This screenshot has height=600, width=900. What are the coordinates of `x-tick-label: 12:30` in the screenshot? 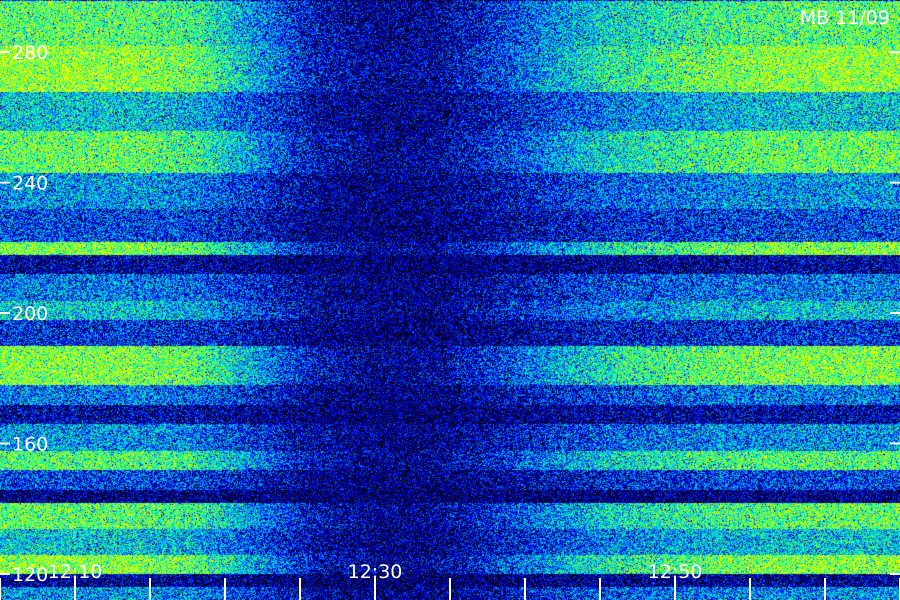 It's located at (375, 572).